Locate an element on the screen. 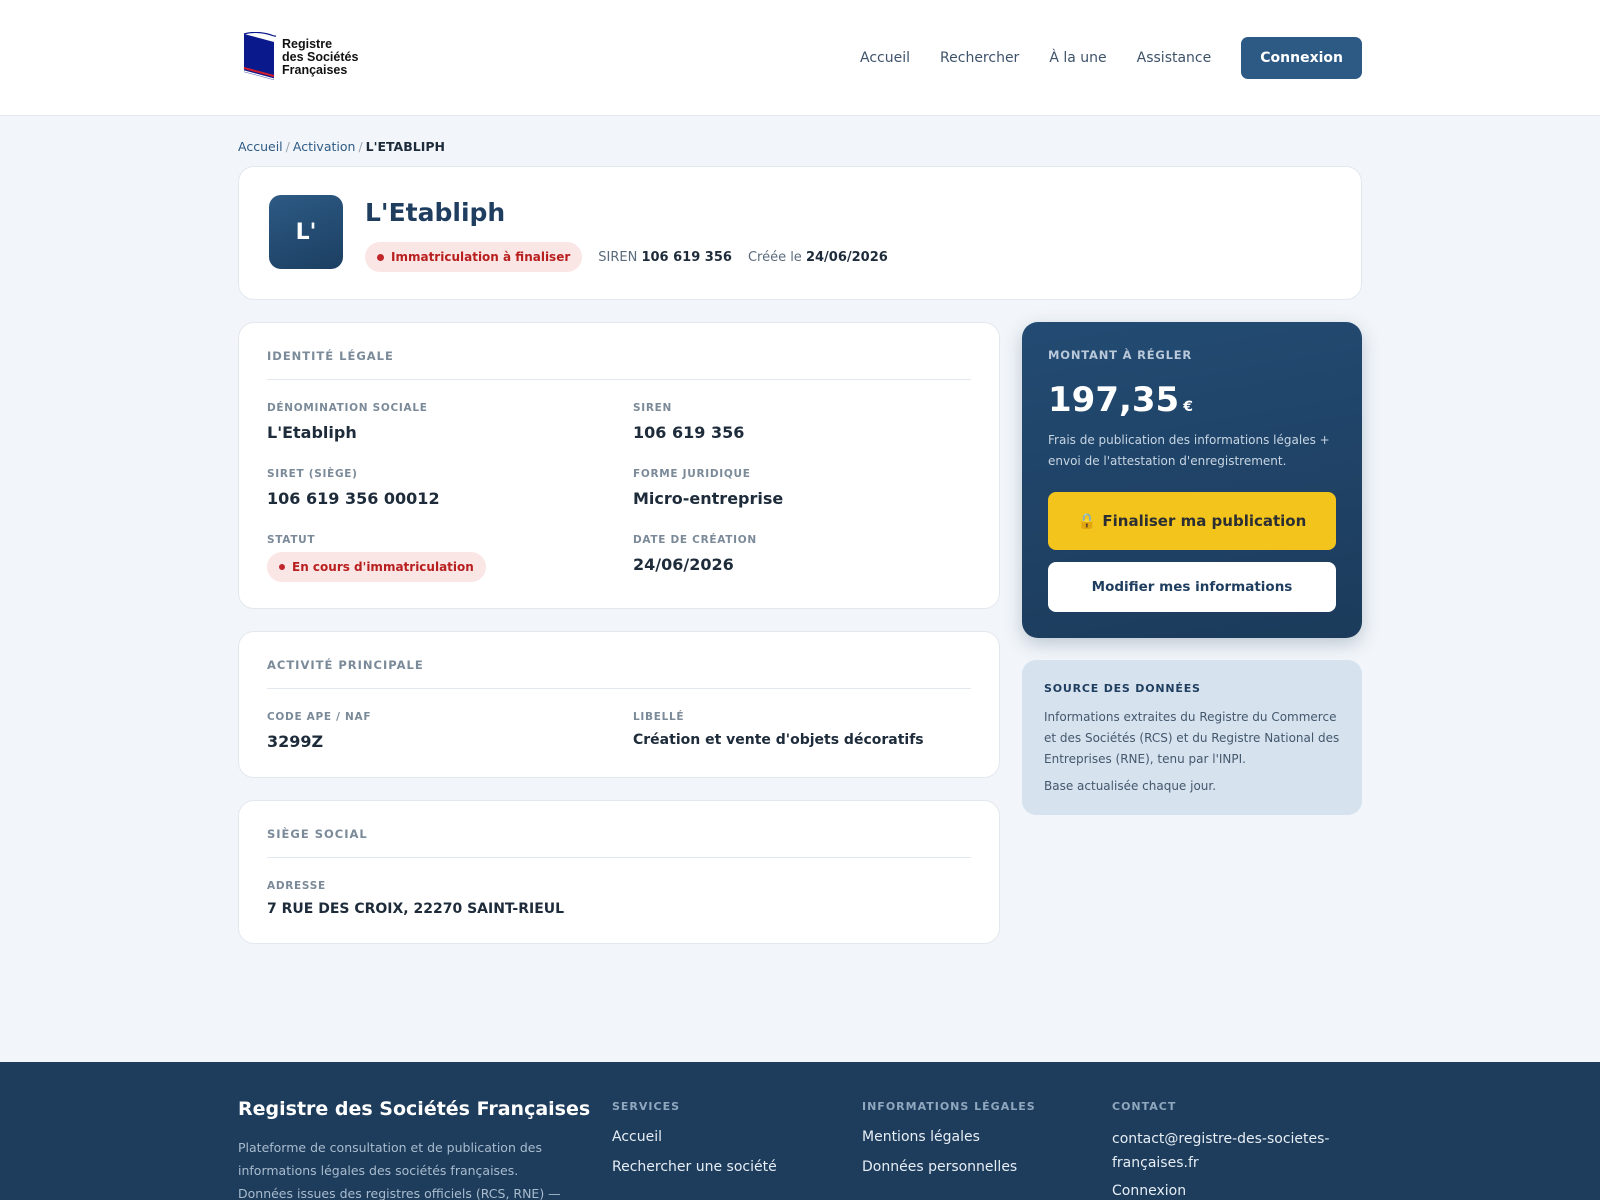  edit-information-button: Modifier mes informations is located at coordinates (1192, 587).